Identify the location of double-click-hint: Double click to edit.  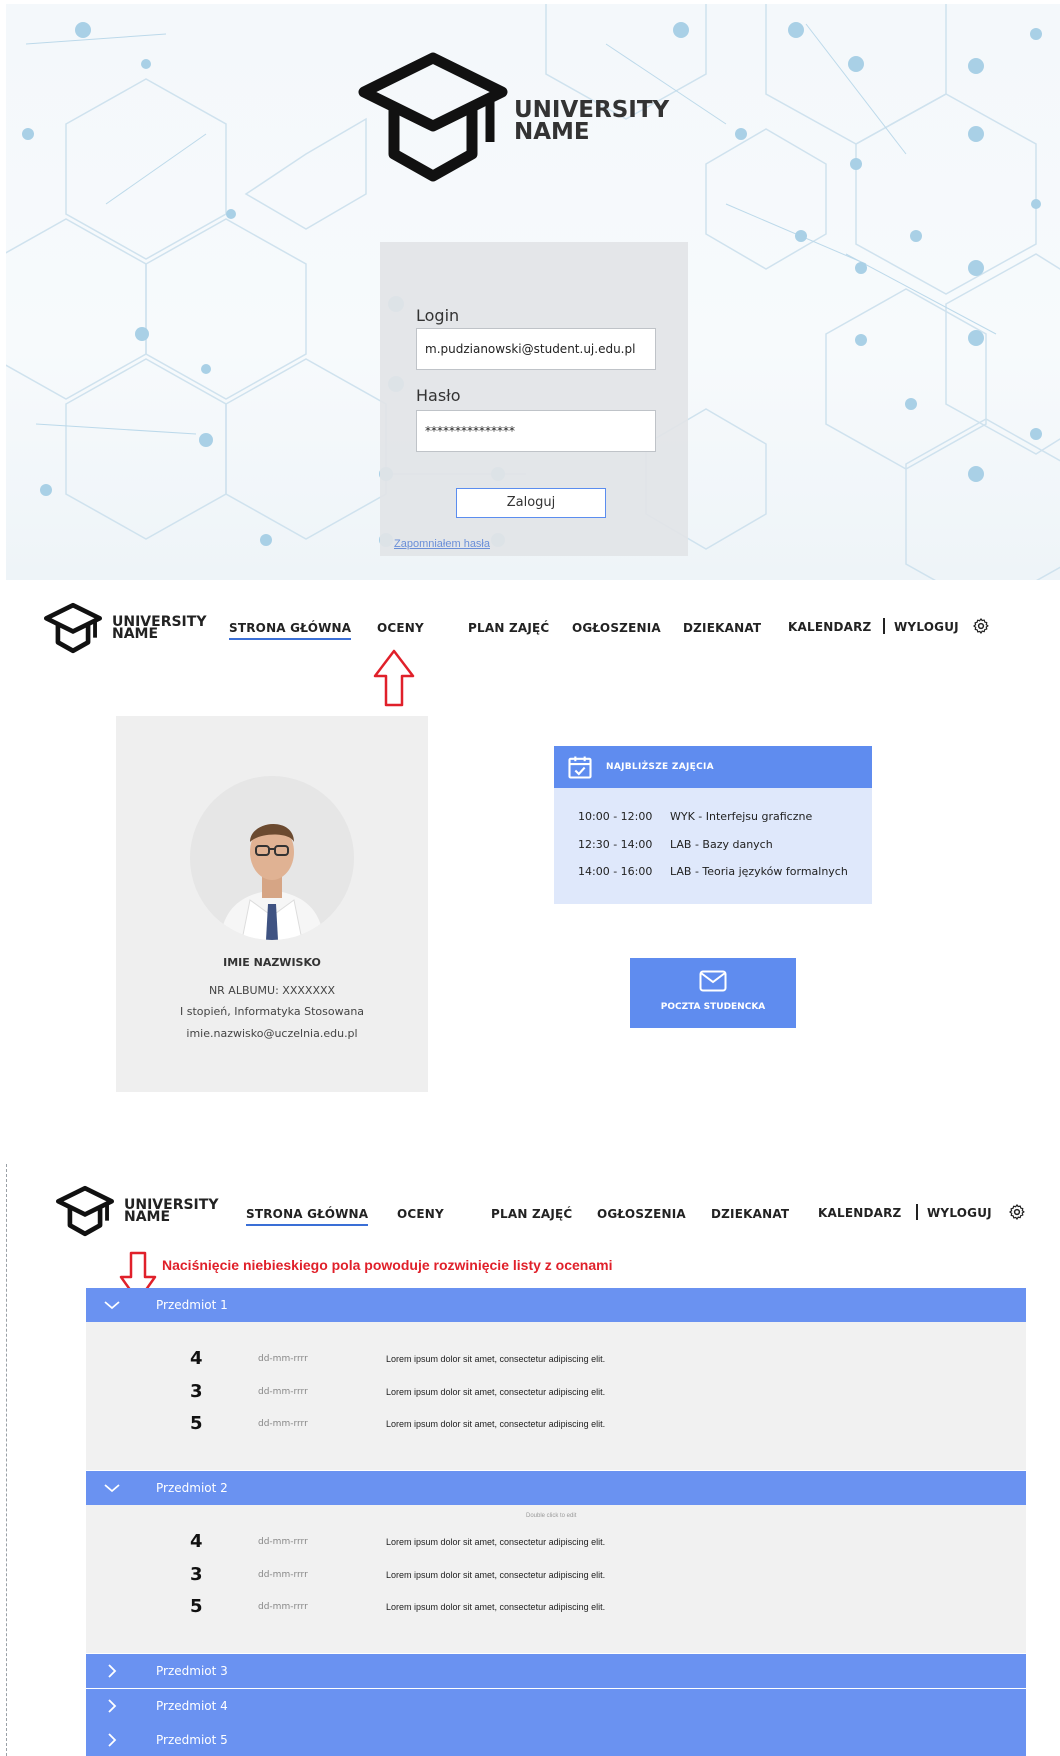
(551, 1516).